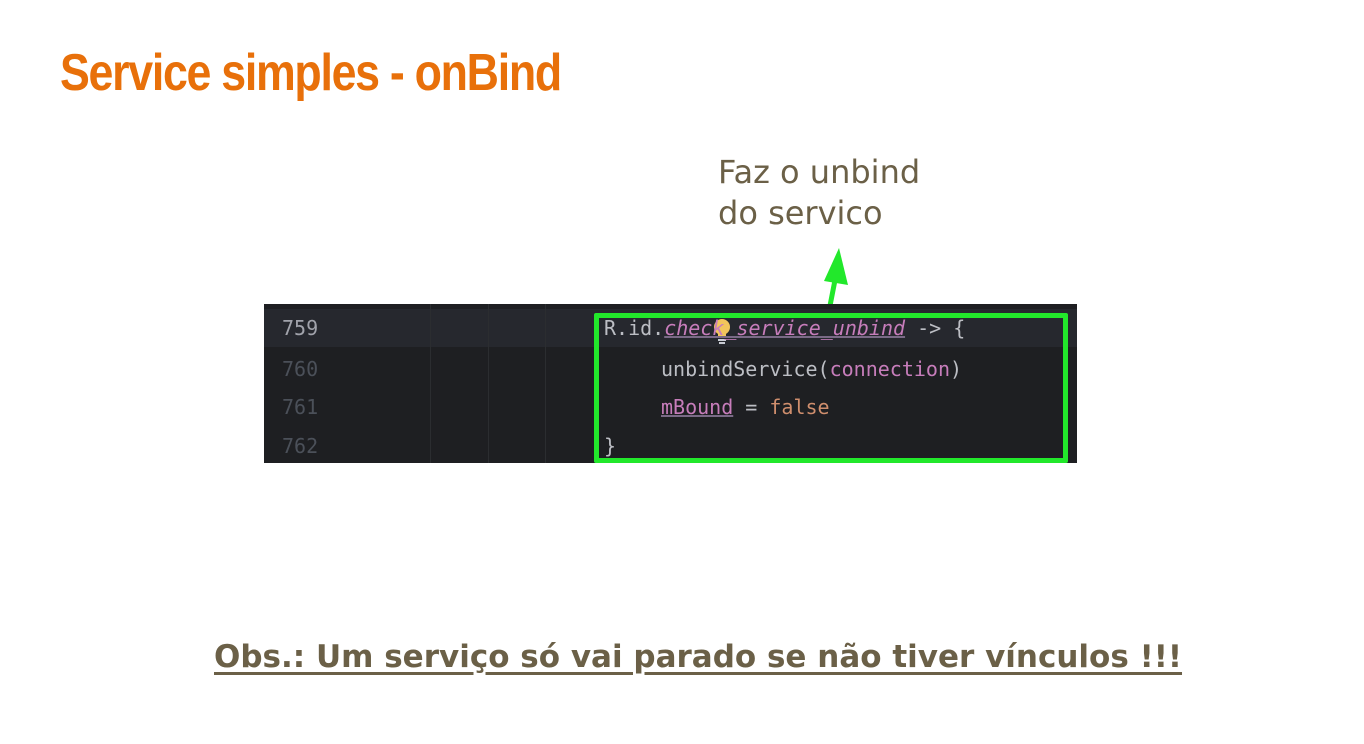 The image size is (1364, 744). I want to click on line-number: 761, so click(300, 407).